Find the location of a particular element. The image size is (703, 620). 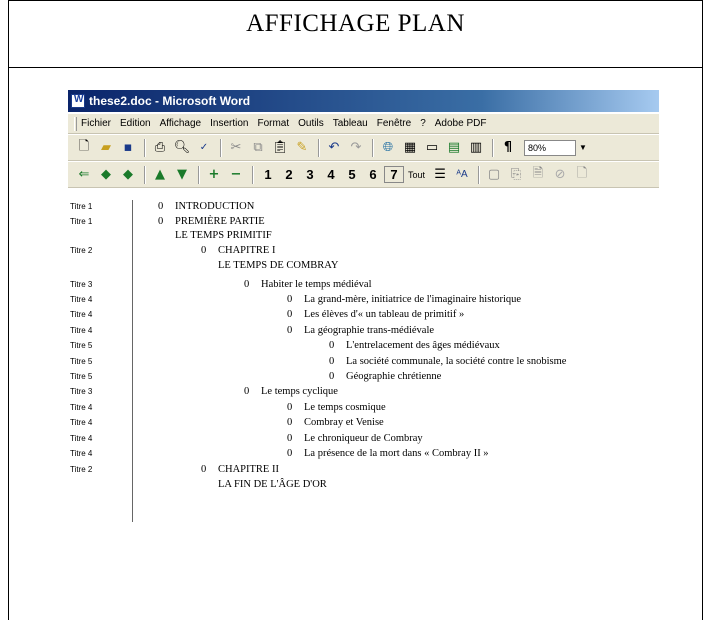

outline-item: 0 CHAPITRE II is located at coordinates (240, 469).